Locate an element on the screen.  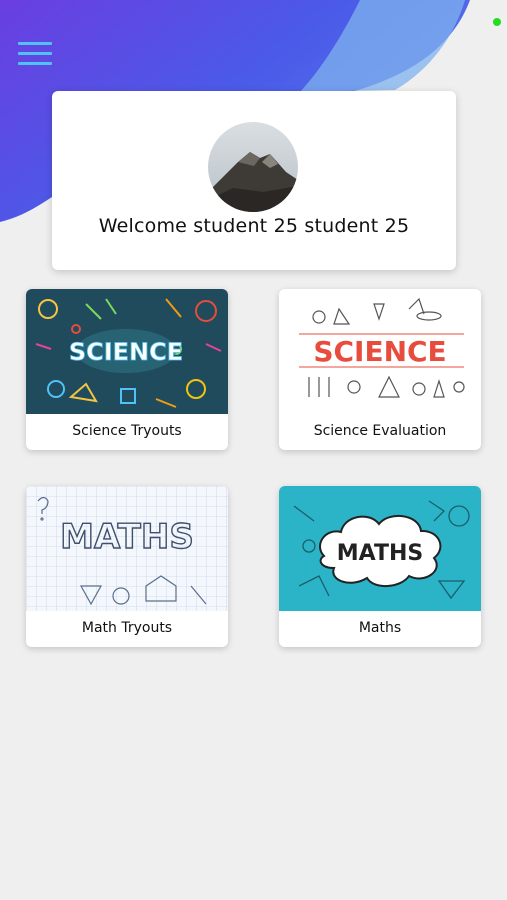
math-tryouts-card: MATHS Math Tryouts is located at coordinates (127, 566).